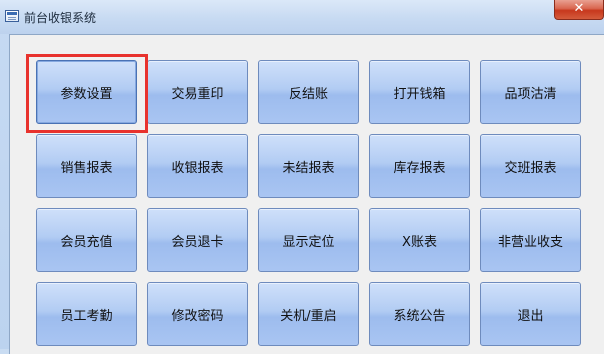 This screenshot has height=354, width=604. Describe the element at coordinates (308, 240) in the screenshot. I see `display-positioning-button: 显示定位` at that location.